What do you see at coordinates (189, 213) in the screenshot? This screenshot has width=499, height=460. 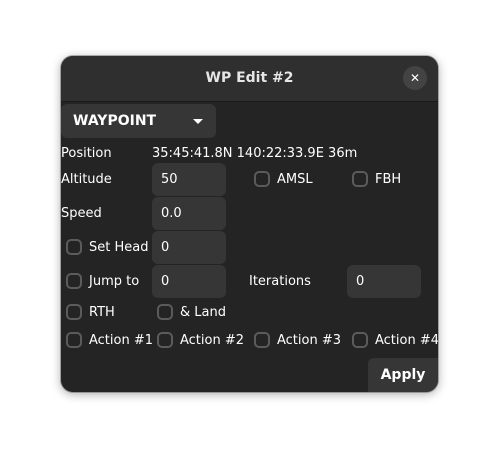 I see `speed-input: 0.0` at bounding box center [189, 213].